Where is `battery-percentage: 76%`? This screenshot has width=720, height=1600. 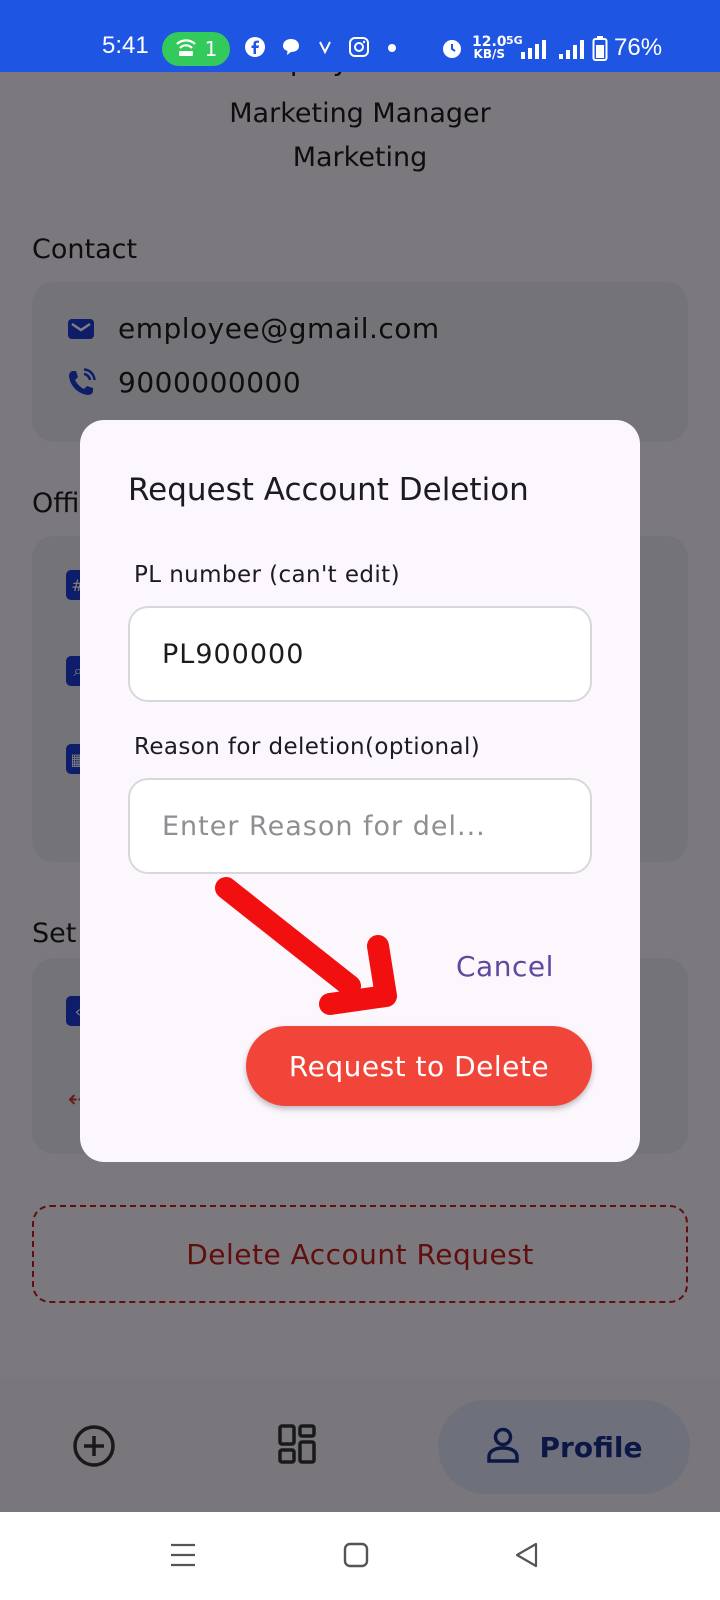 battery-percentage: 76% is located at coordinates (638, 47).